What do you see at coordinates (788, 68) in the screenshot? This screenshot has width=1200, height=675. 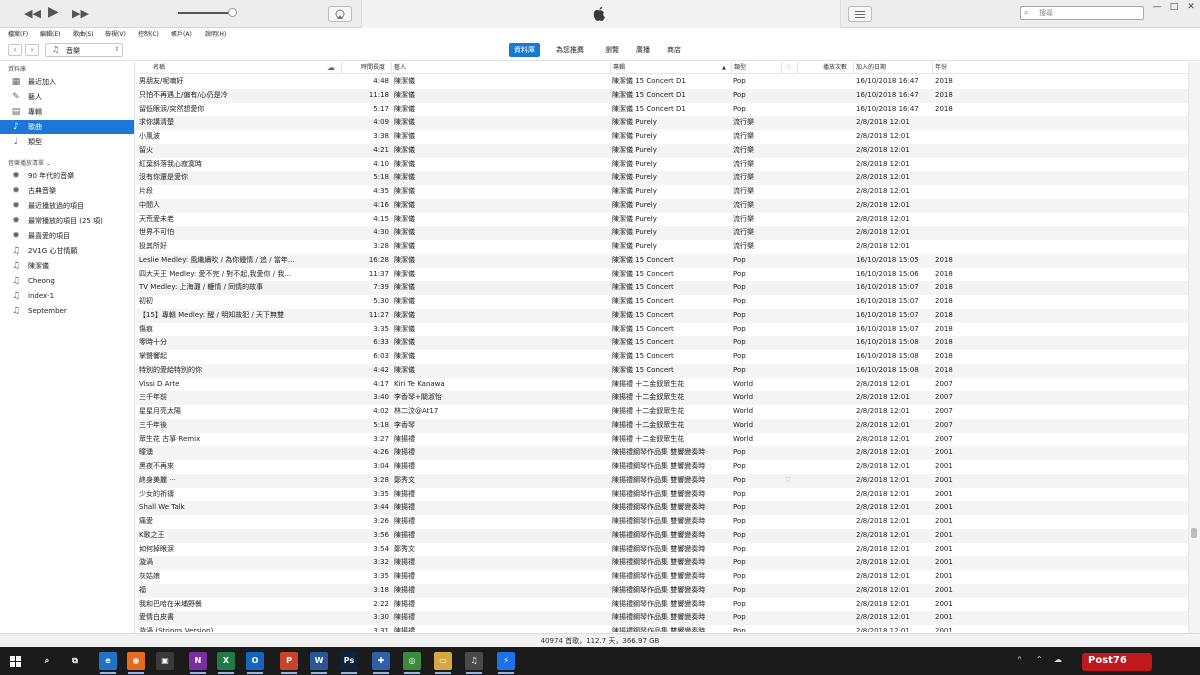 I see `column-header-heart: ♡` at bounding box center [788, 68].